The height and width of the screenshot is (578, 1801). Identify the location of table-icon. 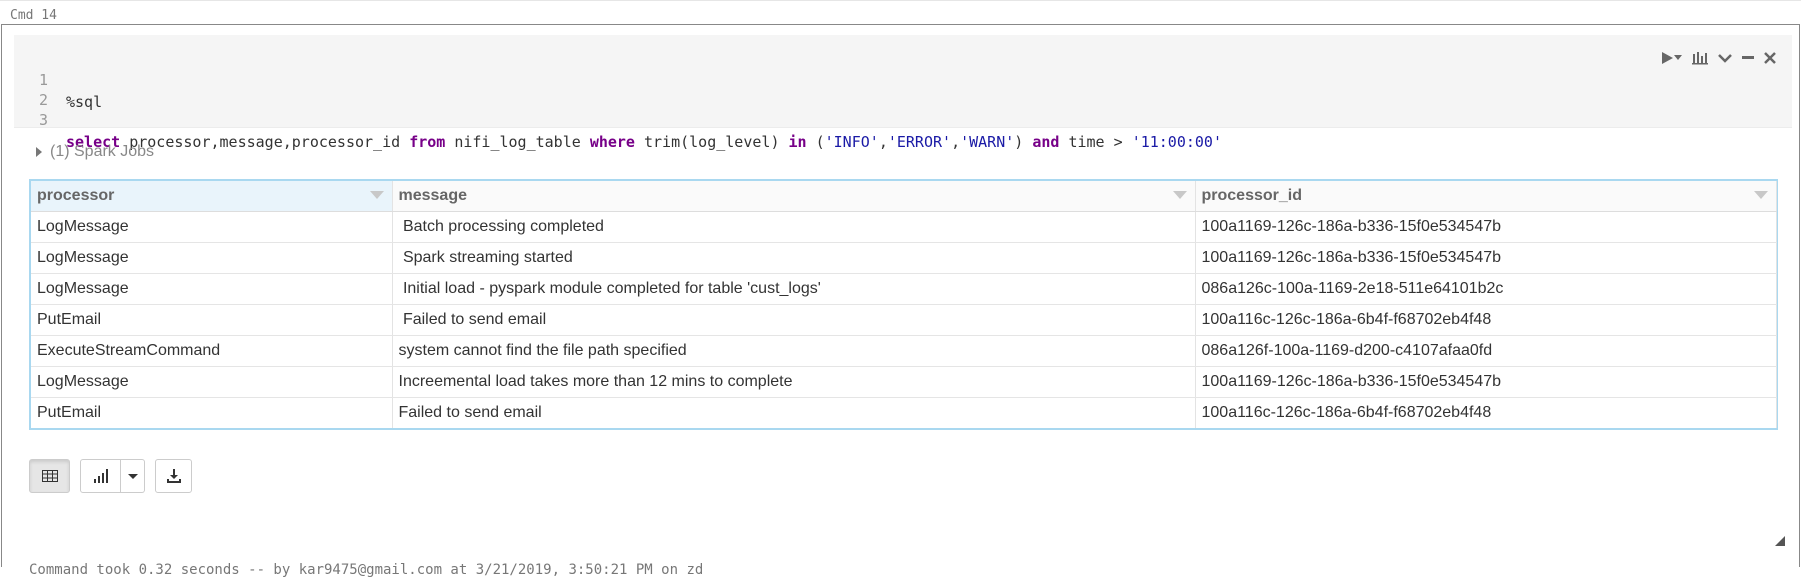
(49, 476).